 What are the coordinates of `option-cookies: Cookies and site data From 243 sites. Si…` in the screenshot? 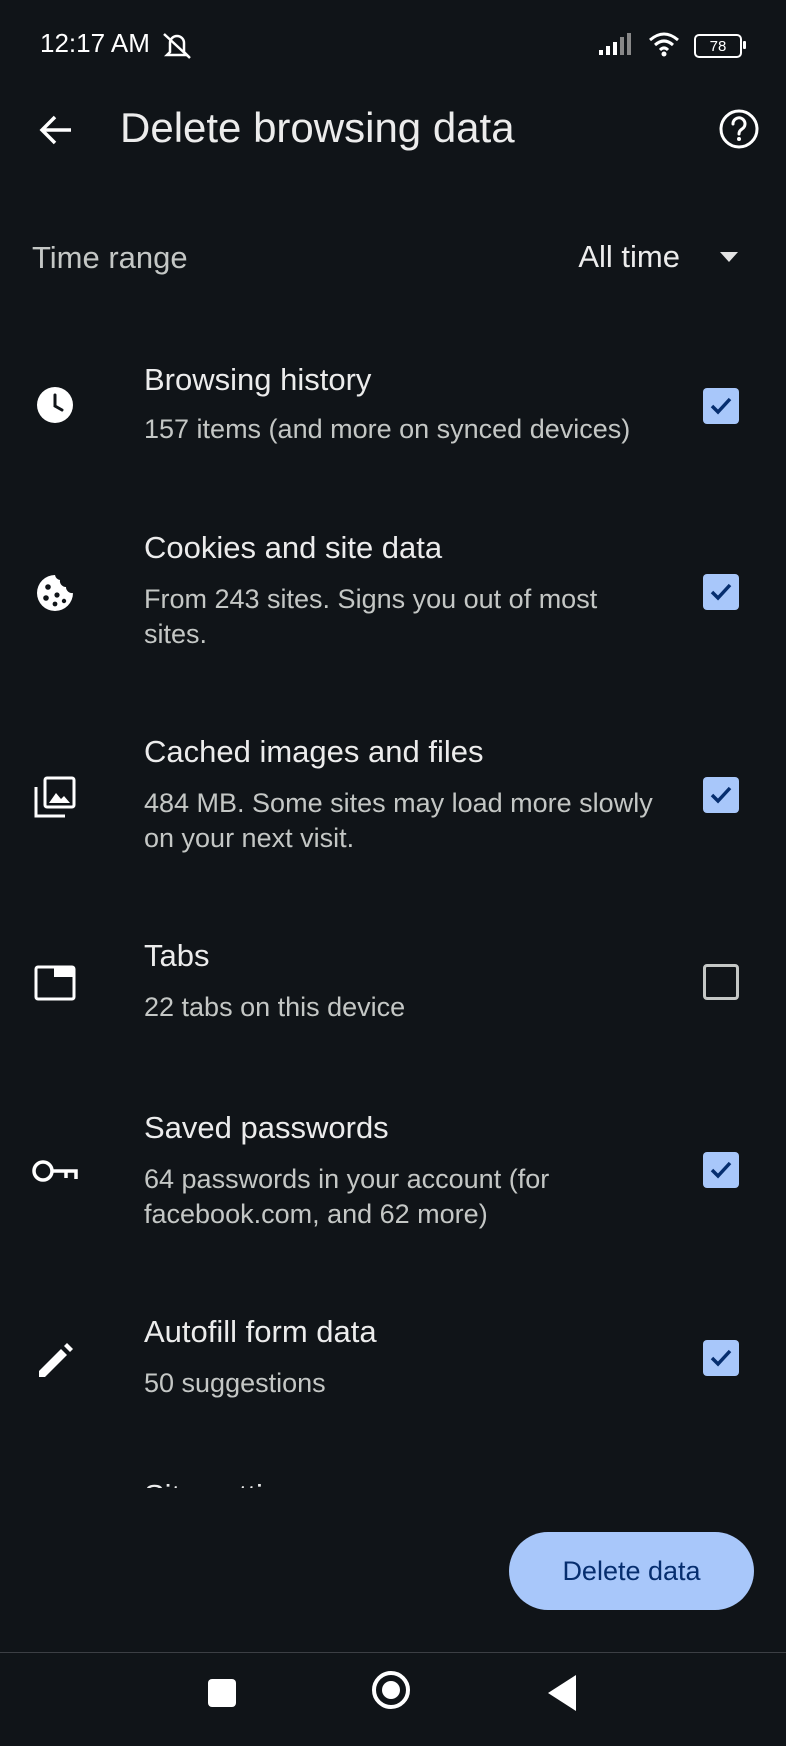 It's located at (393, 590).